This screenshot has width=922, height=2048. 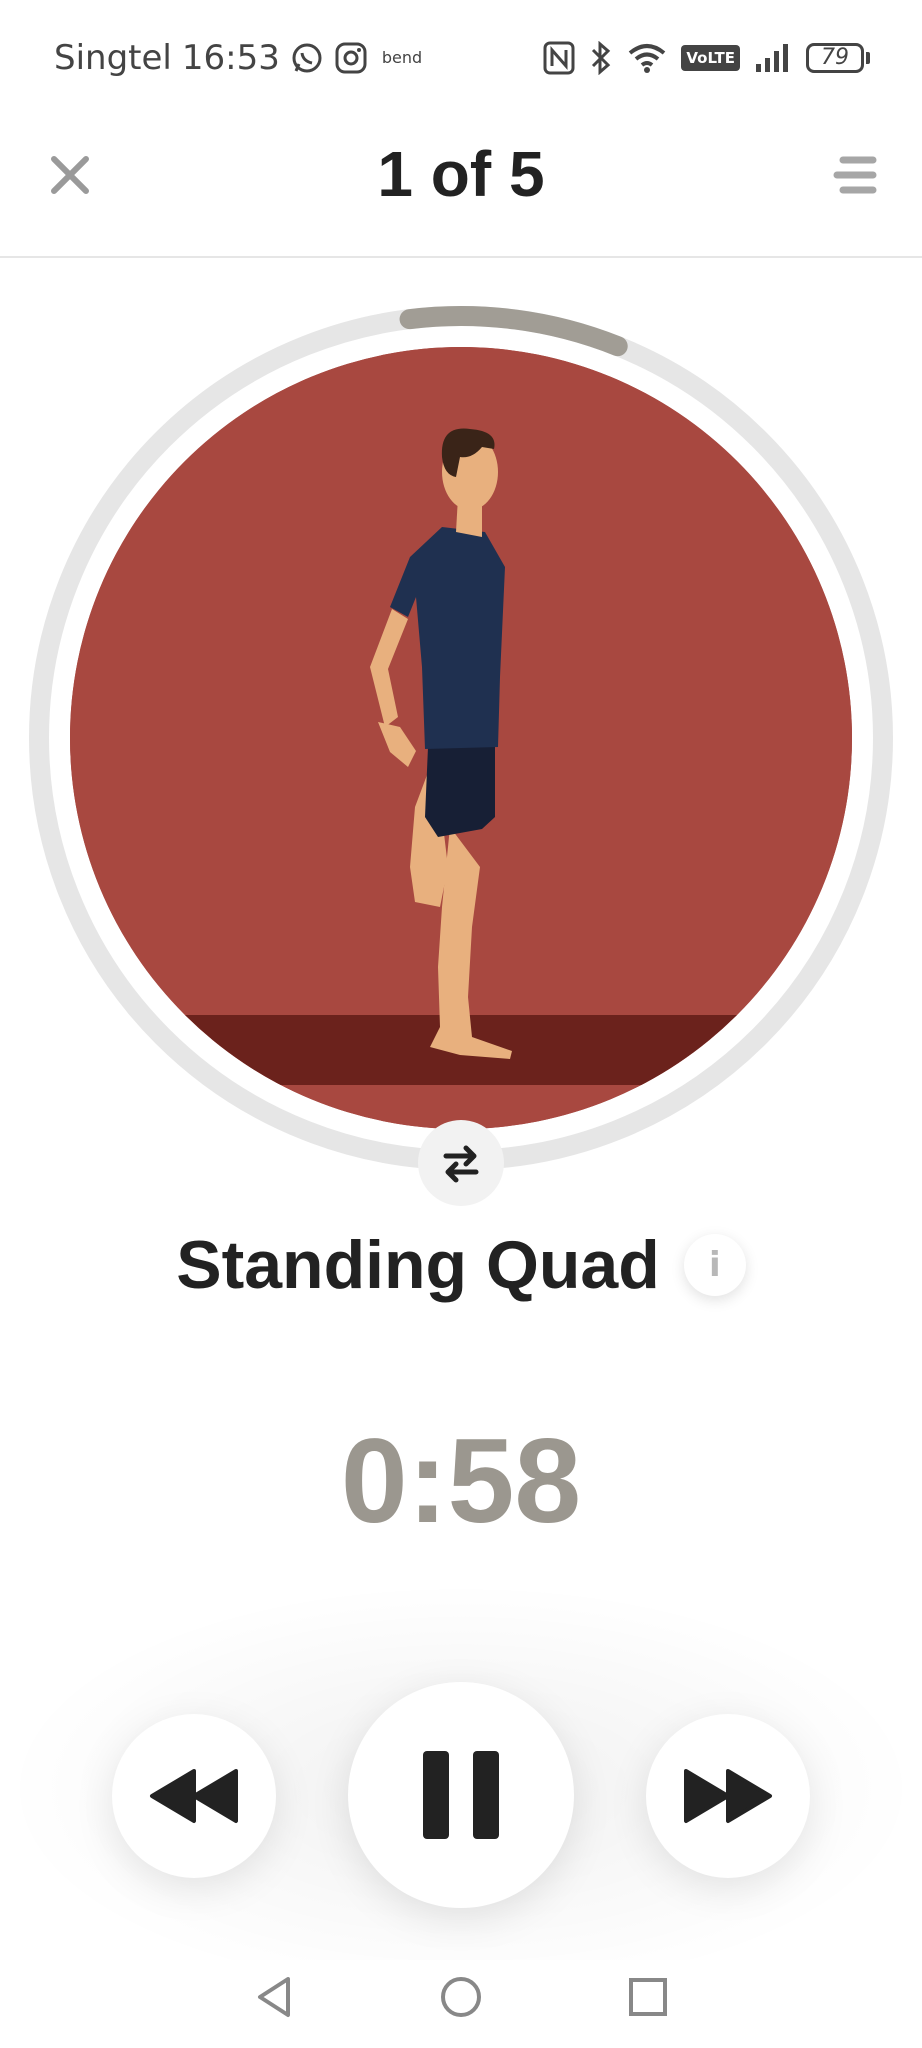 I want to click on menu-button, so click(x=856, y=175).